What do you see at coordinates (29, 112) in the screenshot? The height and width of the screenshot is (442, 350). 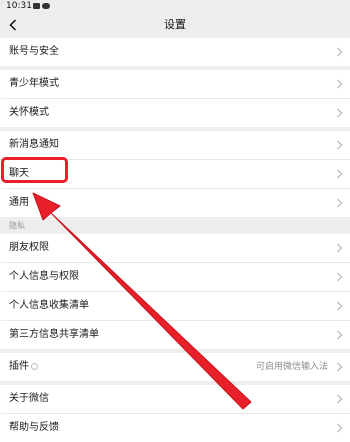 I see `settings-item-label: 关怀模式` at bounding box center [29, 112].